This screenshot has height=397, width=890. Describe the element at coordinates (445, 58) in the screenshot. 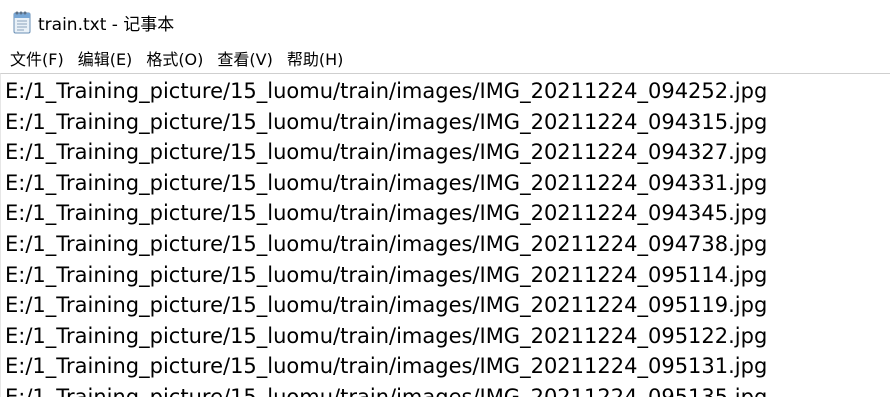

I see `menu-bar: 文件(F) 编辑(E) 格式(O) 查看(V) 帮助(H)` at that location.